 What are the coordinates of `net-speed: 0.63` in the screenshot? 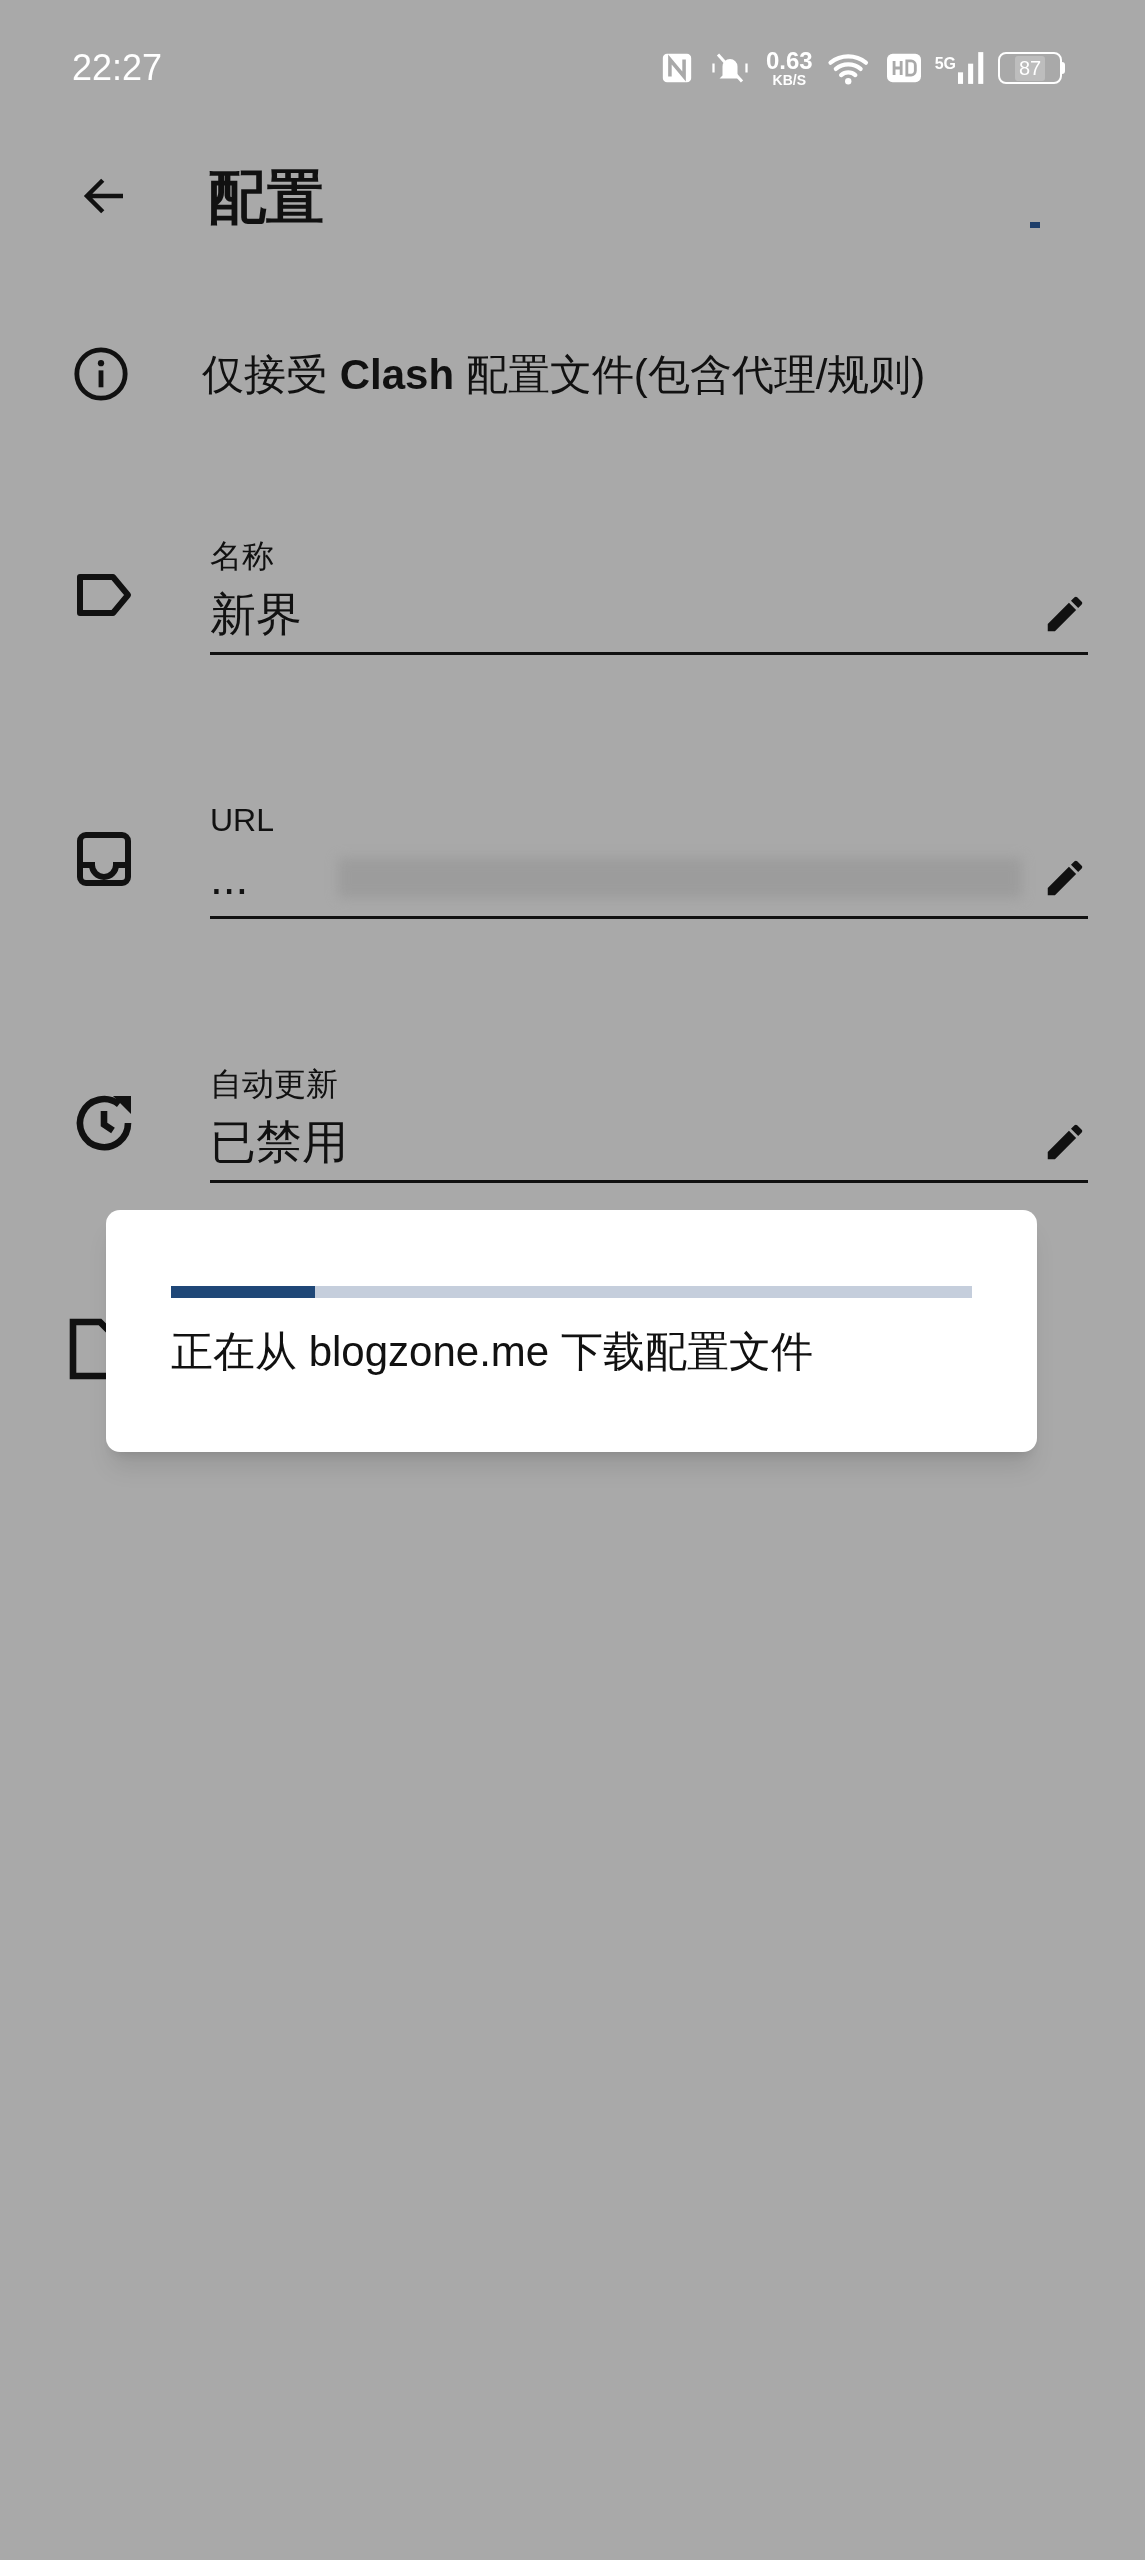 It's located at (789, 61).